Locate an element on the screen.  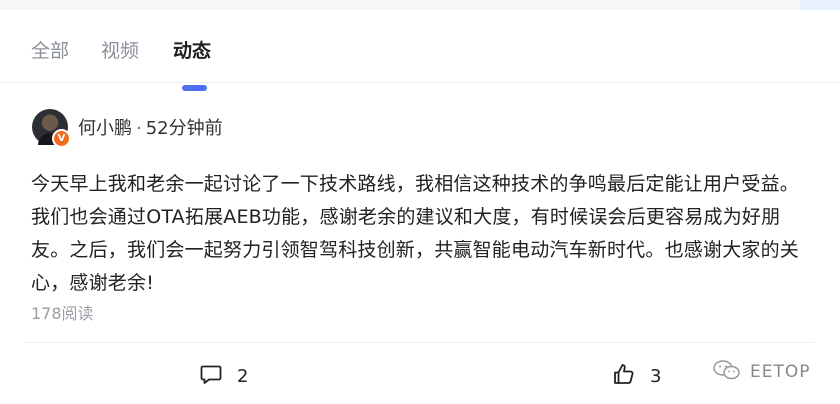
watermark: EETOP is located at coordinates (761, 372).